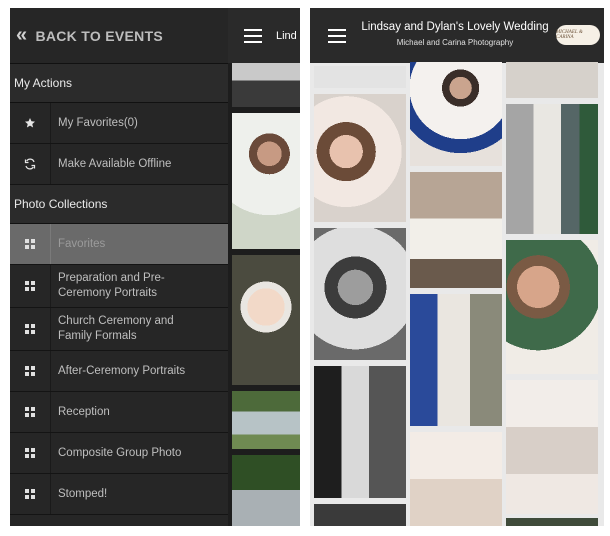 The width and height of the screenshot is (610, 536). I want to click on my-actions-heading: My Actions, so click(119, 83).